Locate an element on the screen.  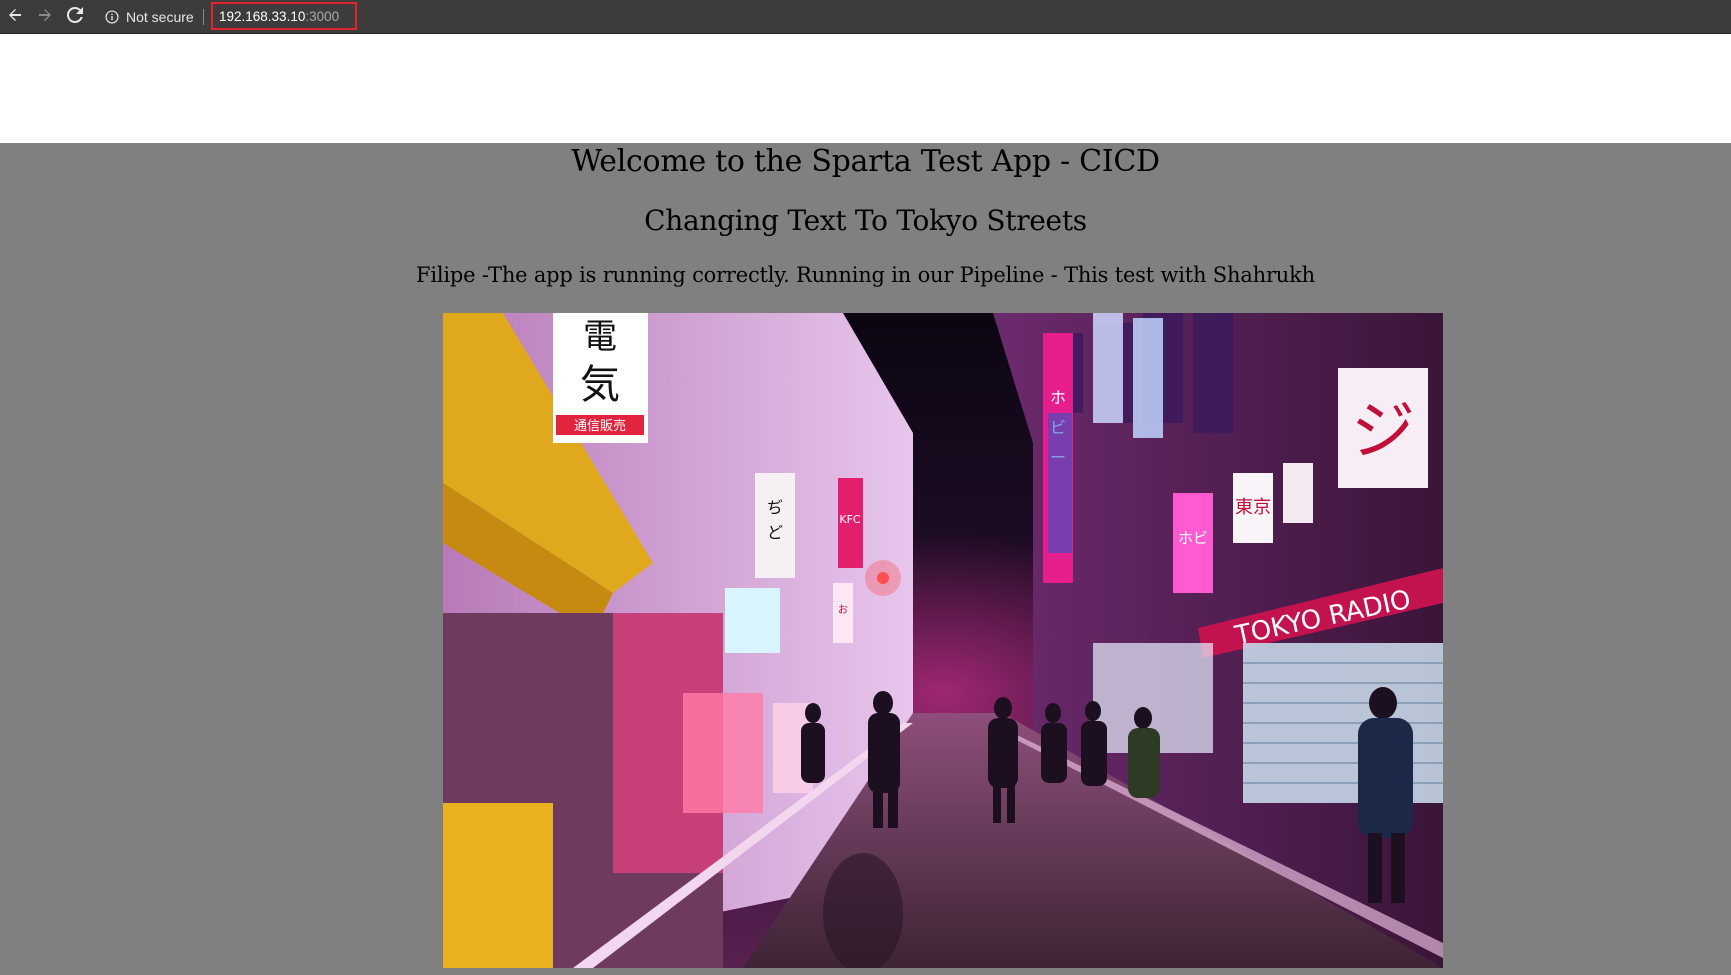
svg-text: ホ is located at coordinates (1058, 397).